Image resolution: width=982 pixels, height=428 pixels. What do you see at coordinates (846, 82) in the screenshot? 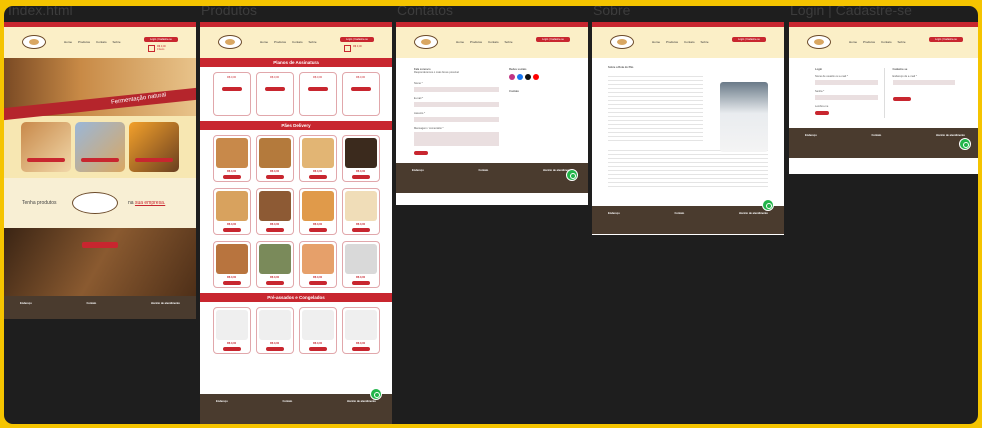
I see `login-email-field` at bounding box center [846, 82].